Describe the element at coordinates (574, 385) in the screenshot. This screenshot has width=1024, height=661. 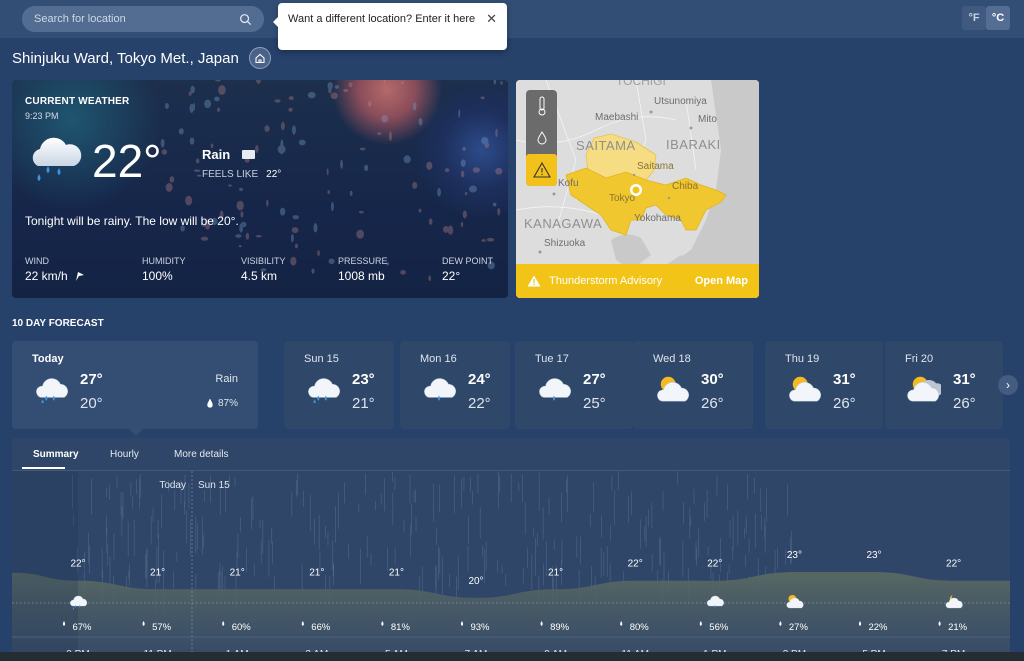
I see `forecast-day-card: Tue 17 27° 25°` at that location.